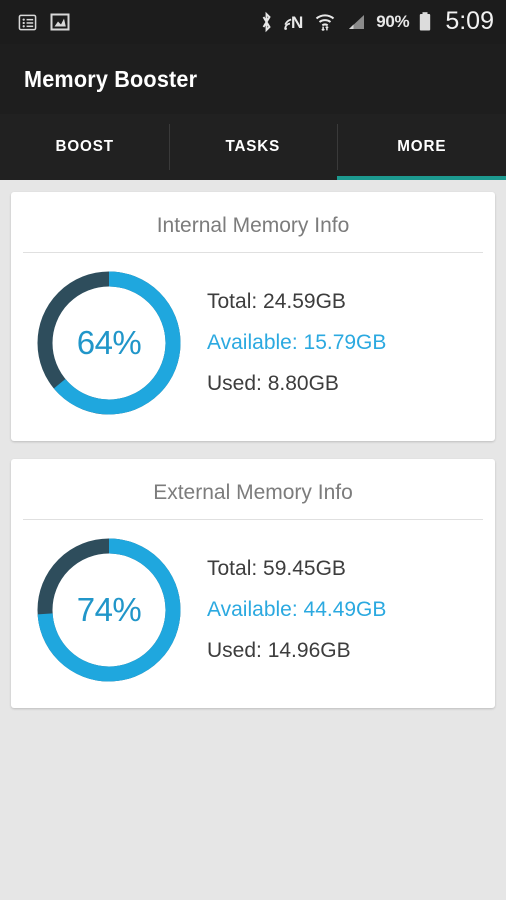  Describe the element at coordinates (266, 22) in the screenshot. I see `bluetooth-icon` at that location.